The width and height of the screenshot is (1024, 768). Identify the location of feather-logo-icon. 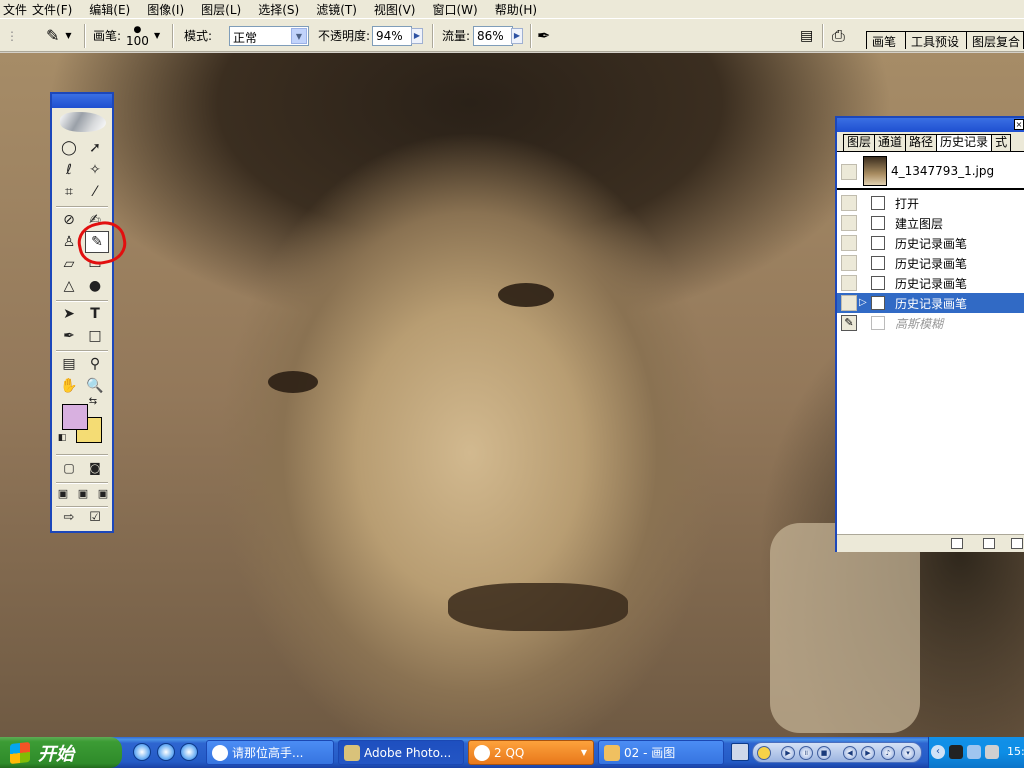
(83, 122).